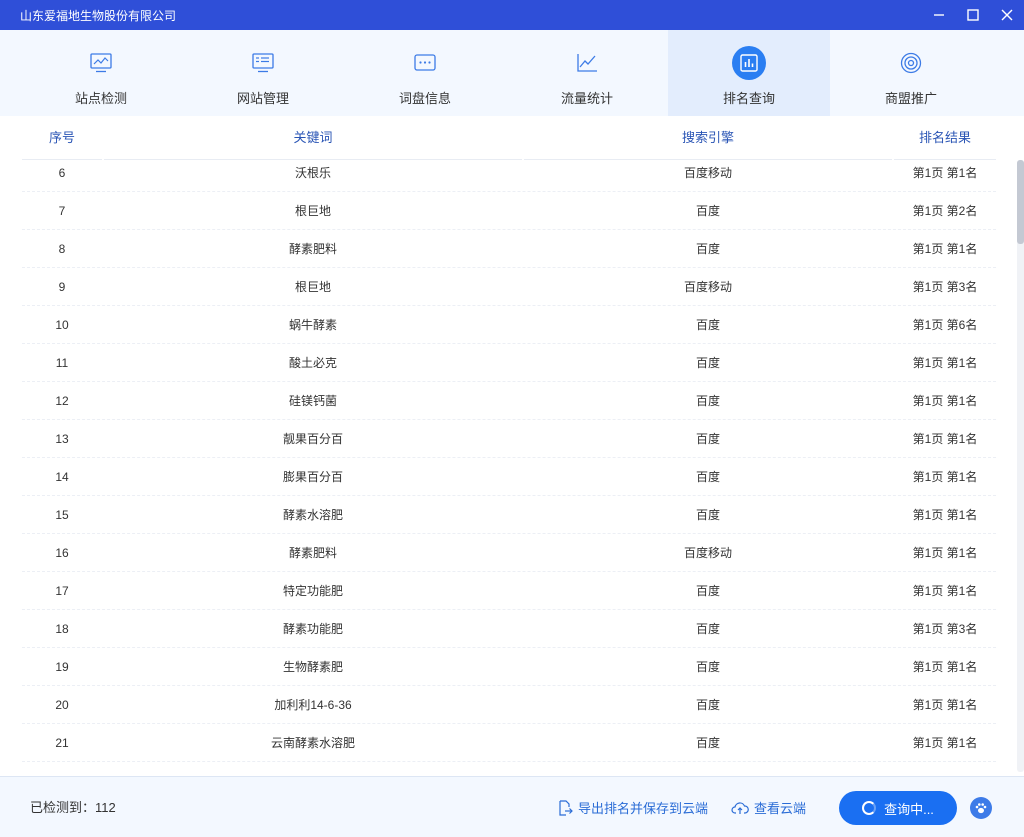 The width and height of the screenshot is (1024, 837). Describe the element at coordinates (509, 439) in the screenshot. I see `table-row: 13 靓果百分百 百度 第1页 第1名` at that location.